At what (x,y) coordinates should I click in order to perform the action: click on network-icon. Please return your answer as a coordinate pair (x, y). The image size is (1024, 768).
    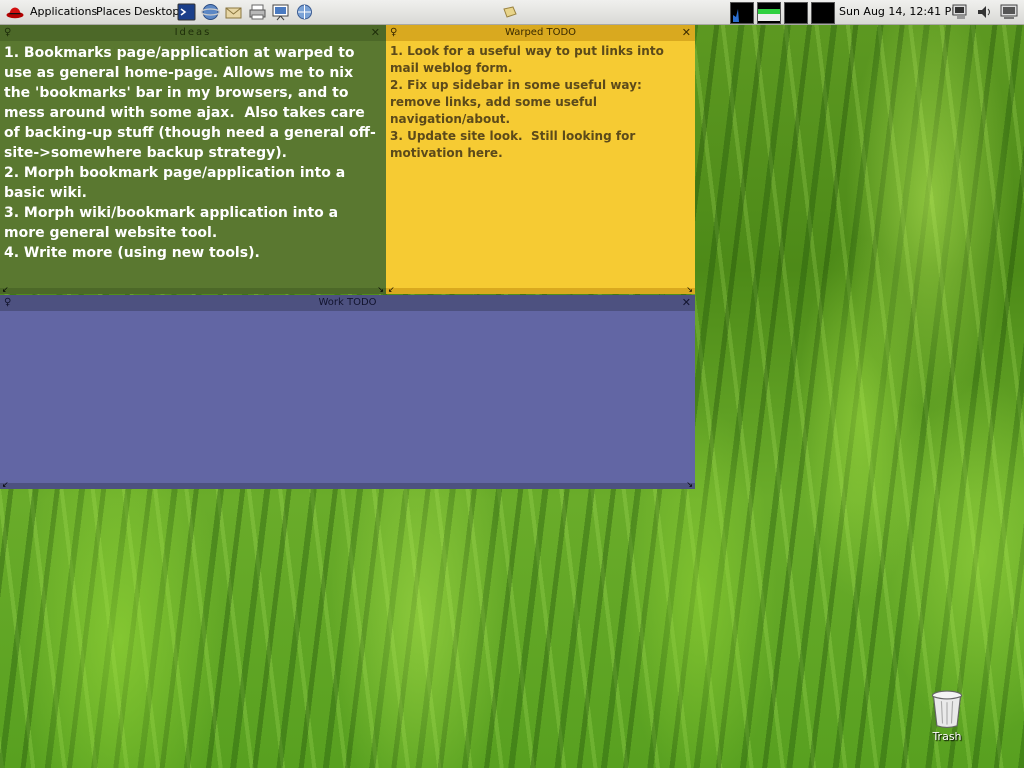
    Looking at the image, I should click on (304, 12).